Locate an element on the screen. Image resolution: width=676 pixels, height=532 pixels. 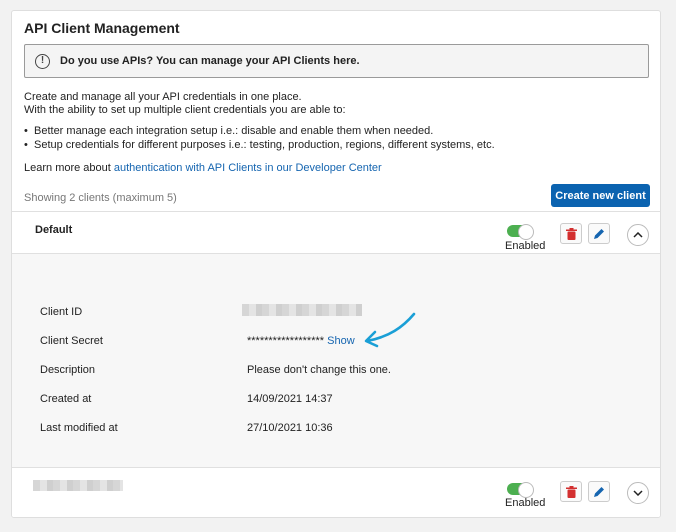
client-name: Default is located at coordinates (54, 230).